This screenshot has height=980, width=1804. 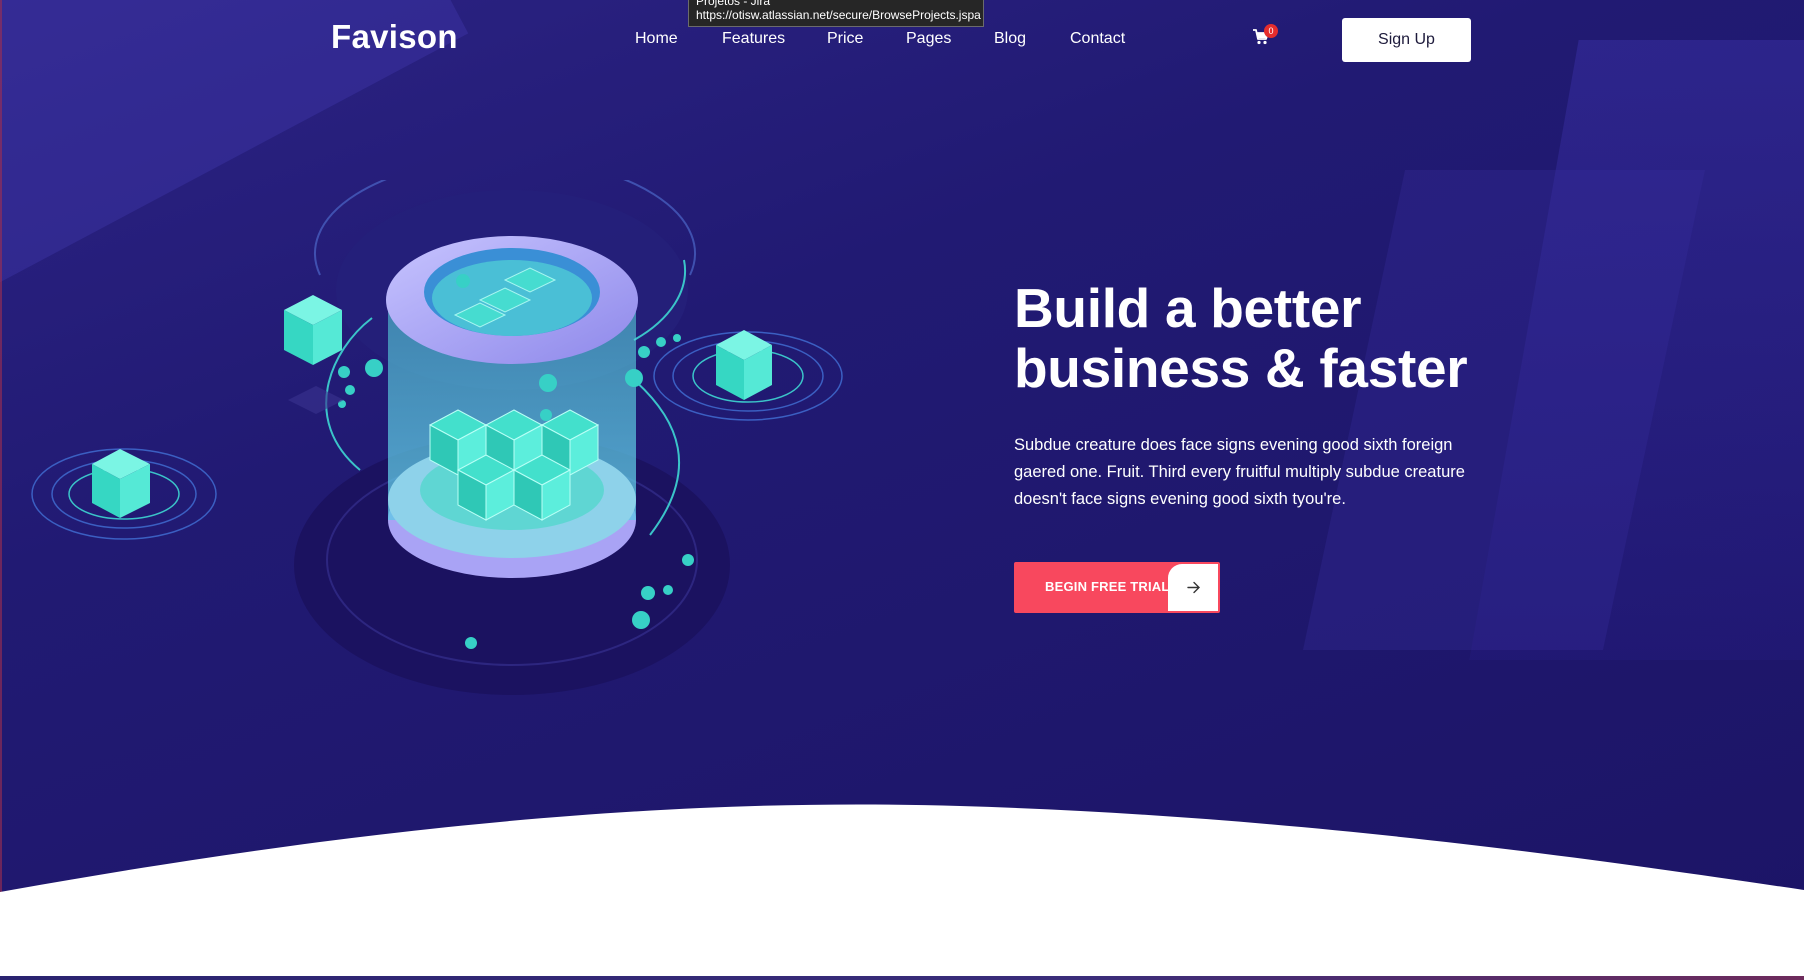 What do you see at coordinates (1097, 39) in the screenshot?
I see `nav-item-contact: Contact` at bounding box center [1097, 39].